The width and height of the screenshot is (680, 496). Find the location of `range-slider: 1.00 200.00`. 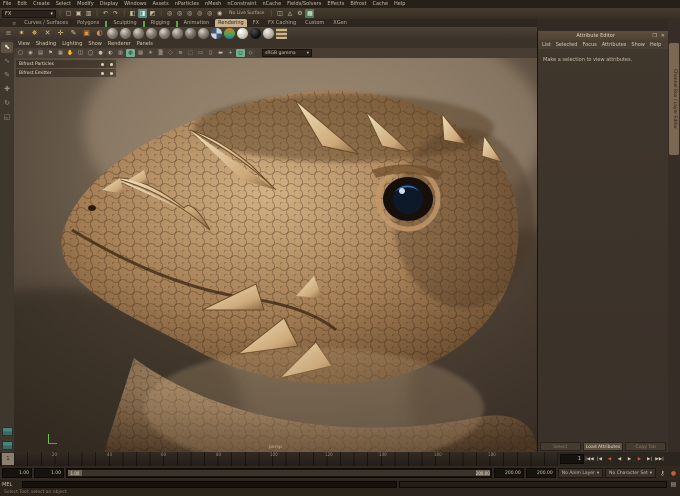

range-slider: 1.00 200.00 is located at coordinates (279, 473).